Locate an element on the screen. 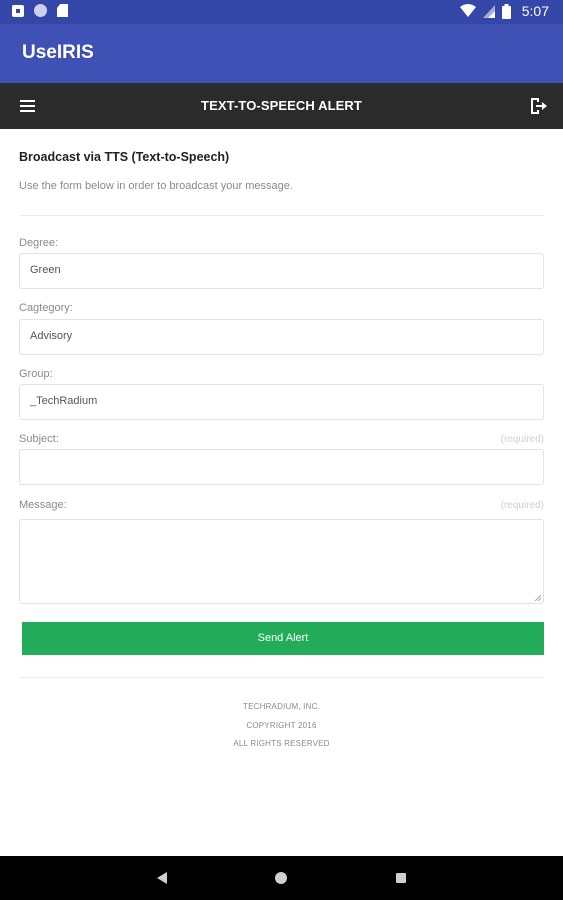 This screenshot has height=900, width=563. footer-copyright: COPYRIGHT 2016 is located at coordinates (281, 725).